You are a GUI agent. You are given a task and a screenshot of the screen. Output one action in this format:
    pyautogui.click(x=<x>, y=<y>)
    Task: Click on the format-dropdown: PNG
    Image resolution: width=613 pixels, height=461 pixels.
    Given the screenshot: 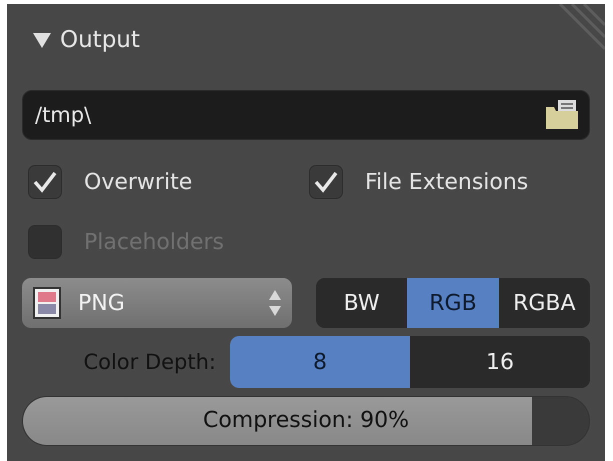 What is the action you would take?
    pyautogui.click(x=157, y=303)
    